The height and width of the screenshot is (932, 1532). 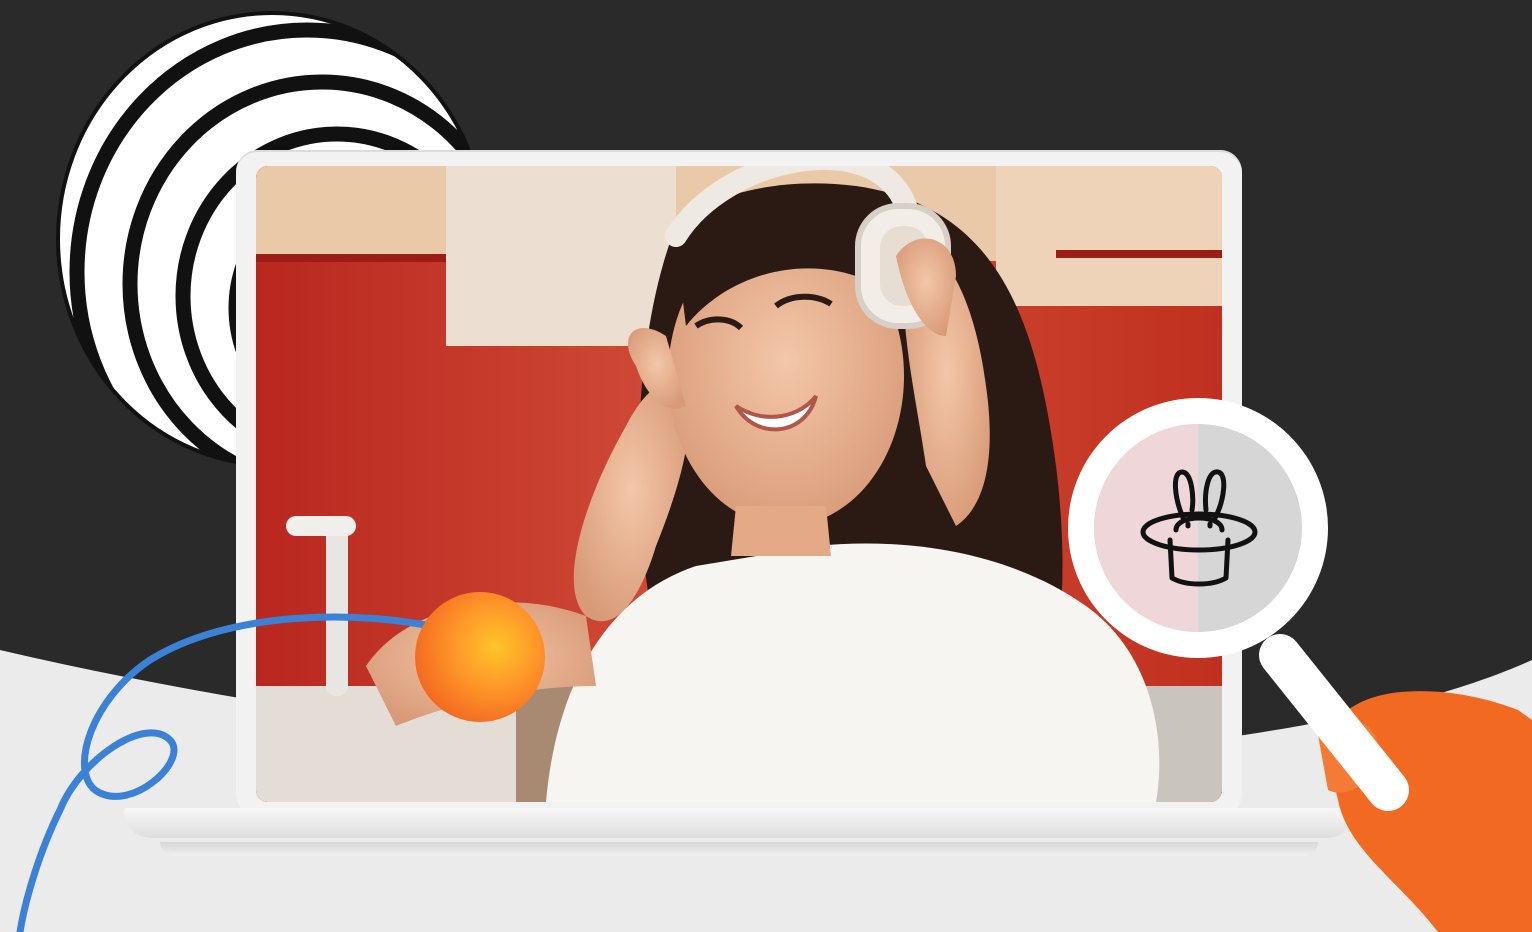 What do you see at coordinates (480, 657) in the screenshot?
I see `orange-ball-decoration` at bounding box center [480, 657].